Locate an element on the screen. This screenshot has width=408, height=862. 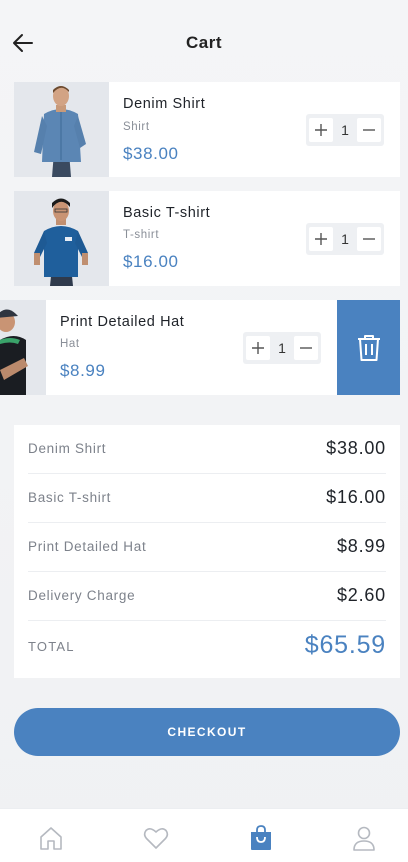
item-category: Shirt is located at coordinates (136, 127).